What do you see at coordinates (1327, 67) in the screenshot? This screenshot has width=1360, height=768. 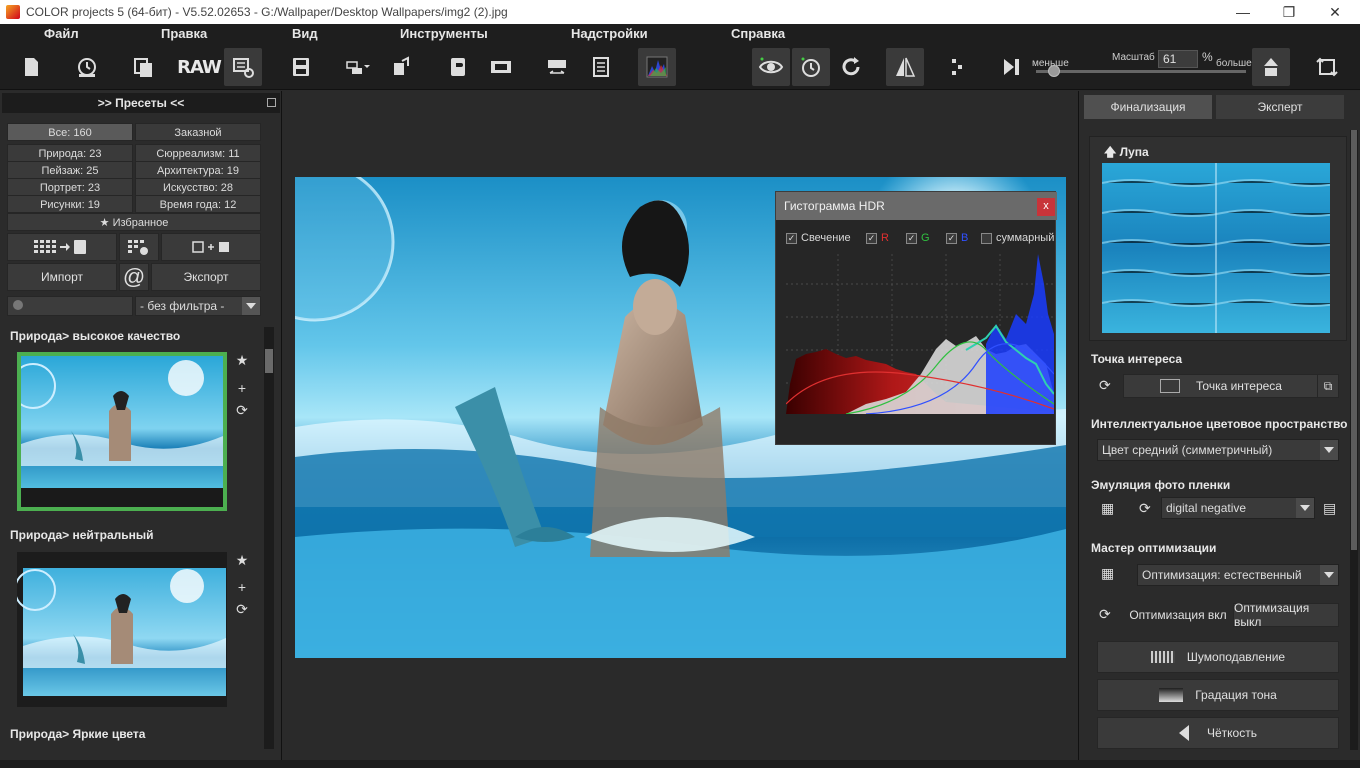 I see `rotate-icon` at bounding box center [1327, 67].